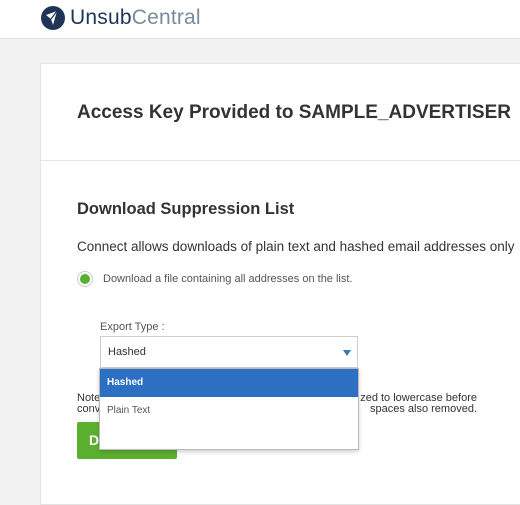  Describe the element at coordinates (260, 19) in the screenshot. I see `top-bar: UnsubCentral` at that location.